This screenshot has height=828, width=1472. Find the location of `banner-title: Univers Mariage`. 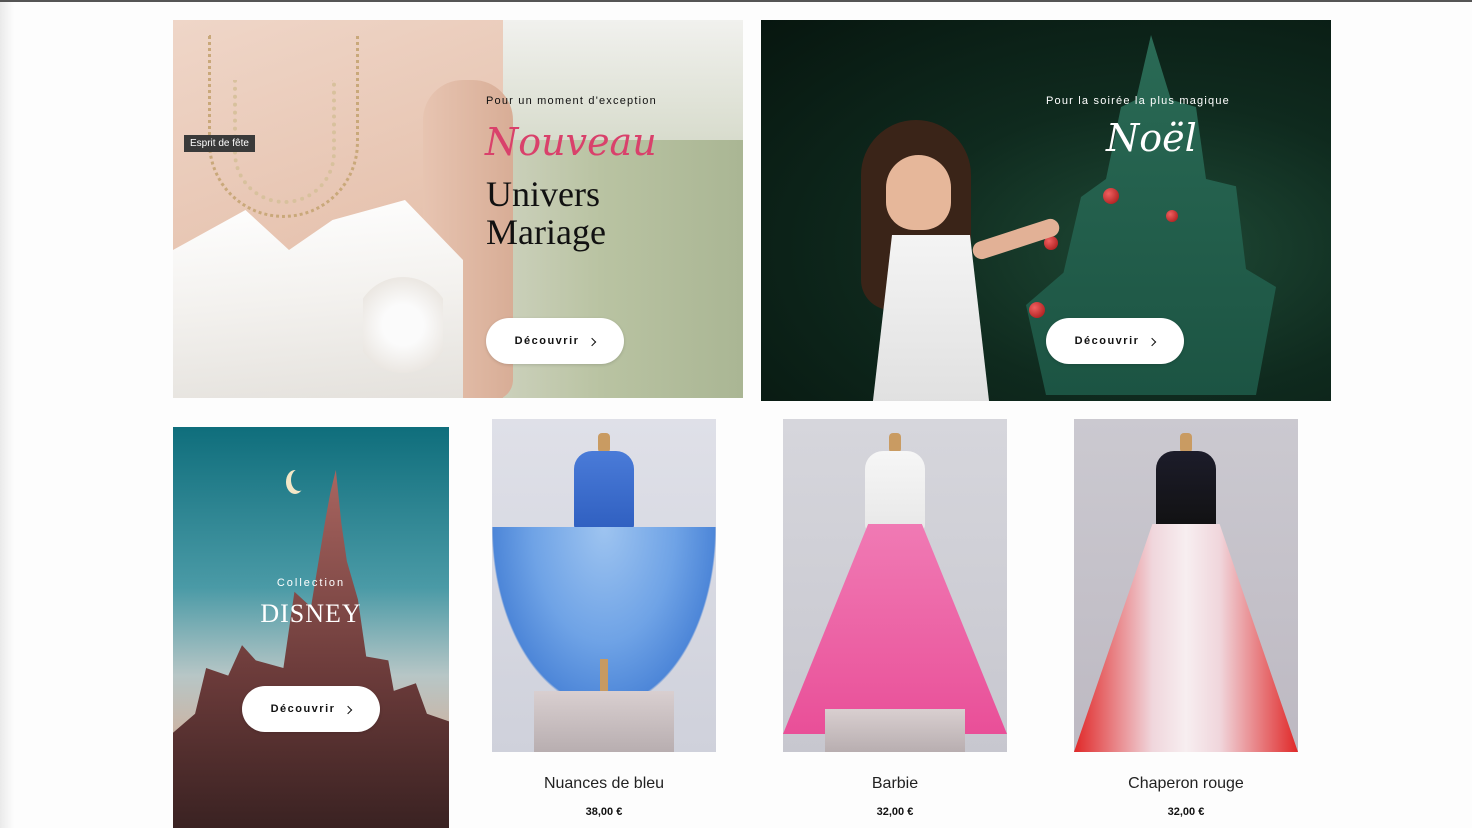

banner-title: Univers Mariage is located at coordinates (546, 213).